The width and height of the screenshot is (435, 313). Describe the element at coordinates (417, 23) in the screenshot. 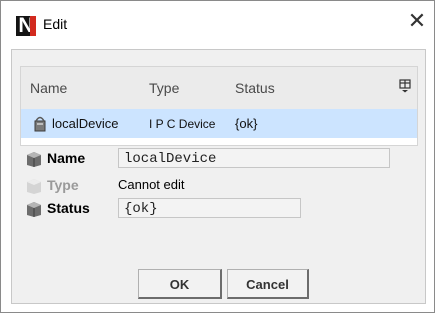

I see `close-button: ✕` at that location.